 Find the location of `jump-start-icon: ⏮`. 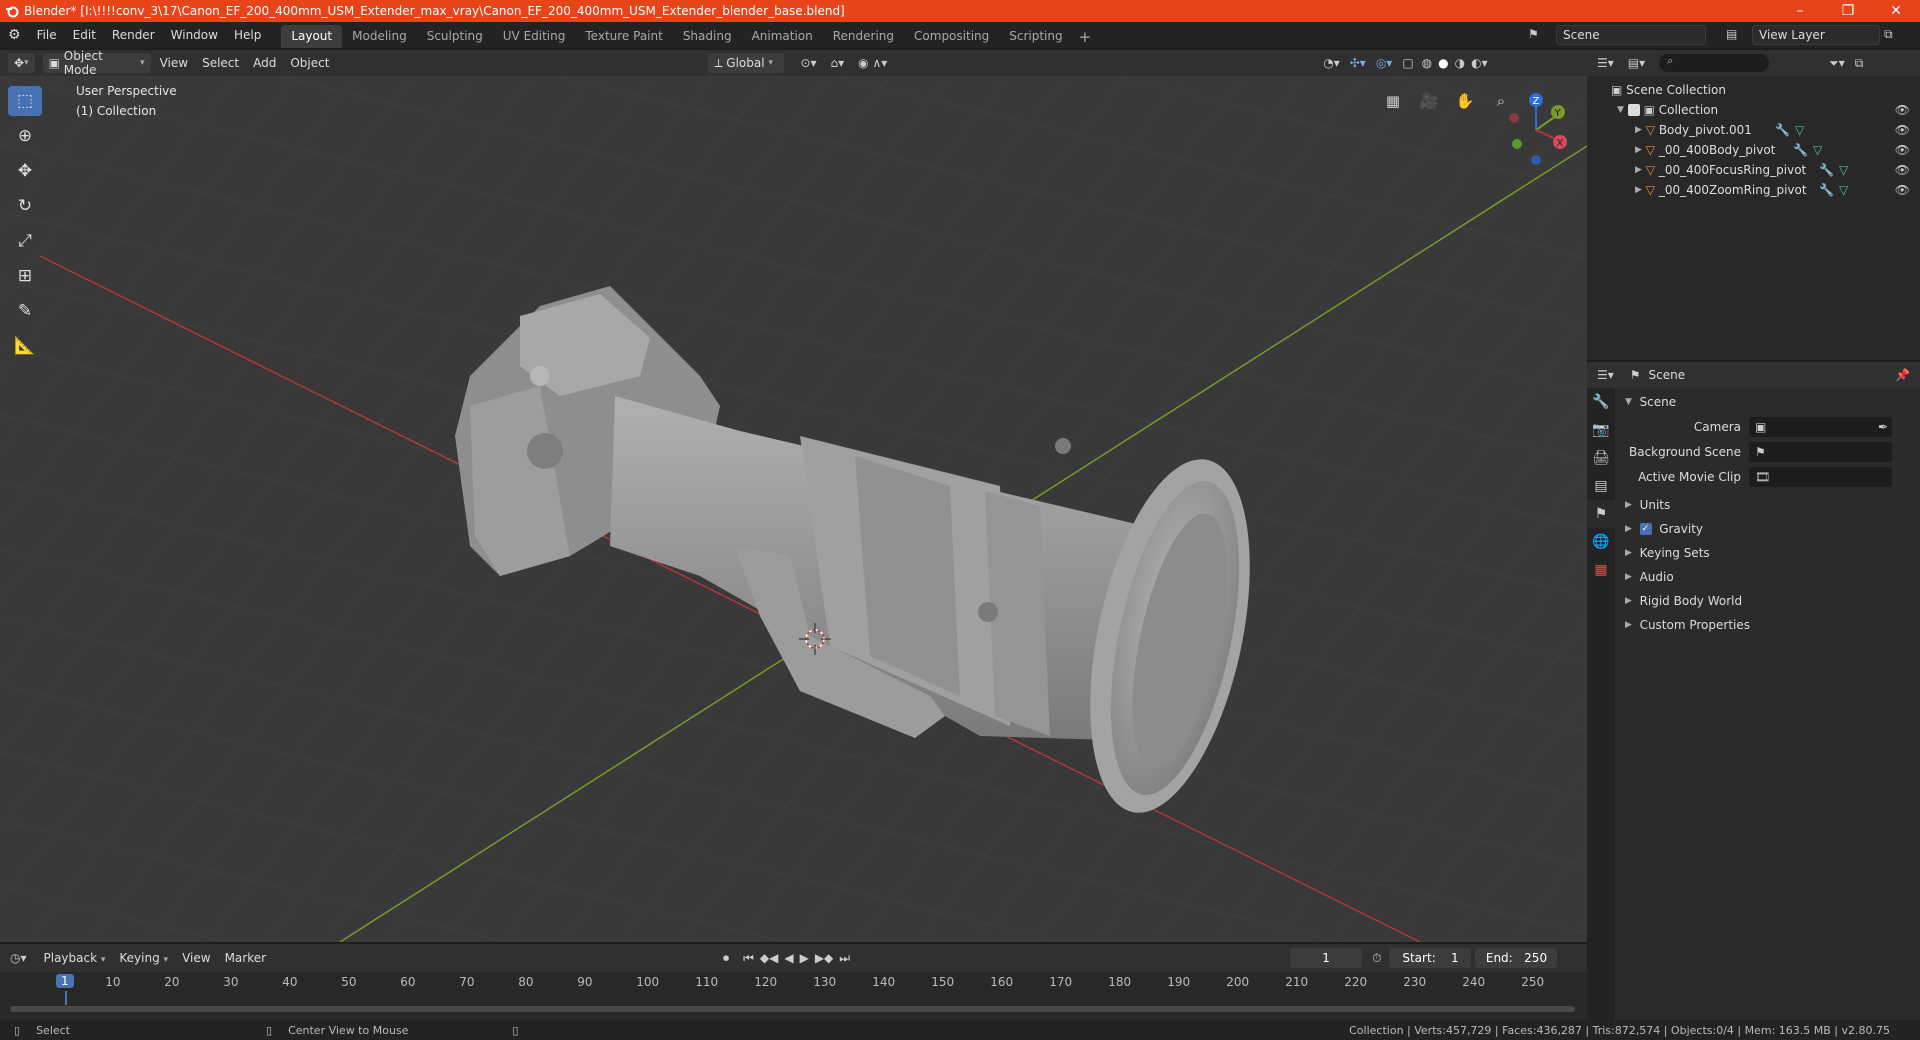

jump-start-icon: ⏮ is located at coordinates (748, 958).